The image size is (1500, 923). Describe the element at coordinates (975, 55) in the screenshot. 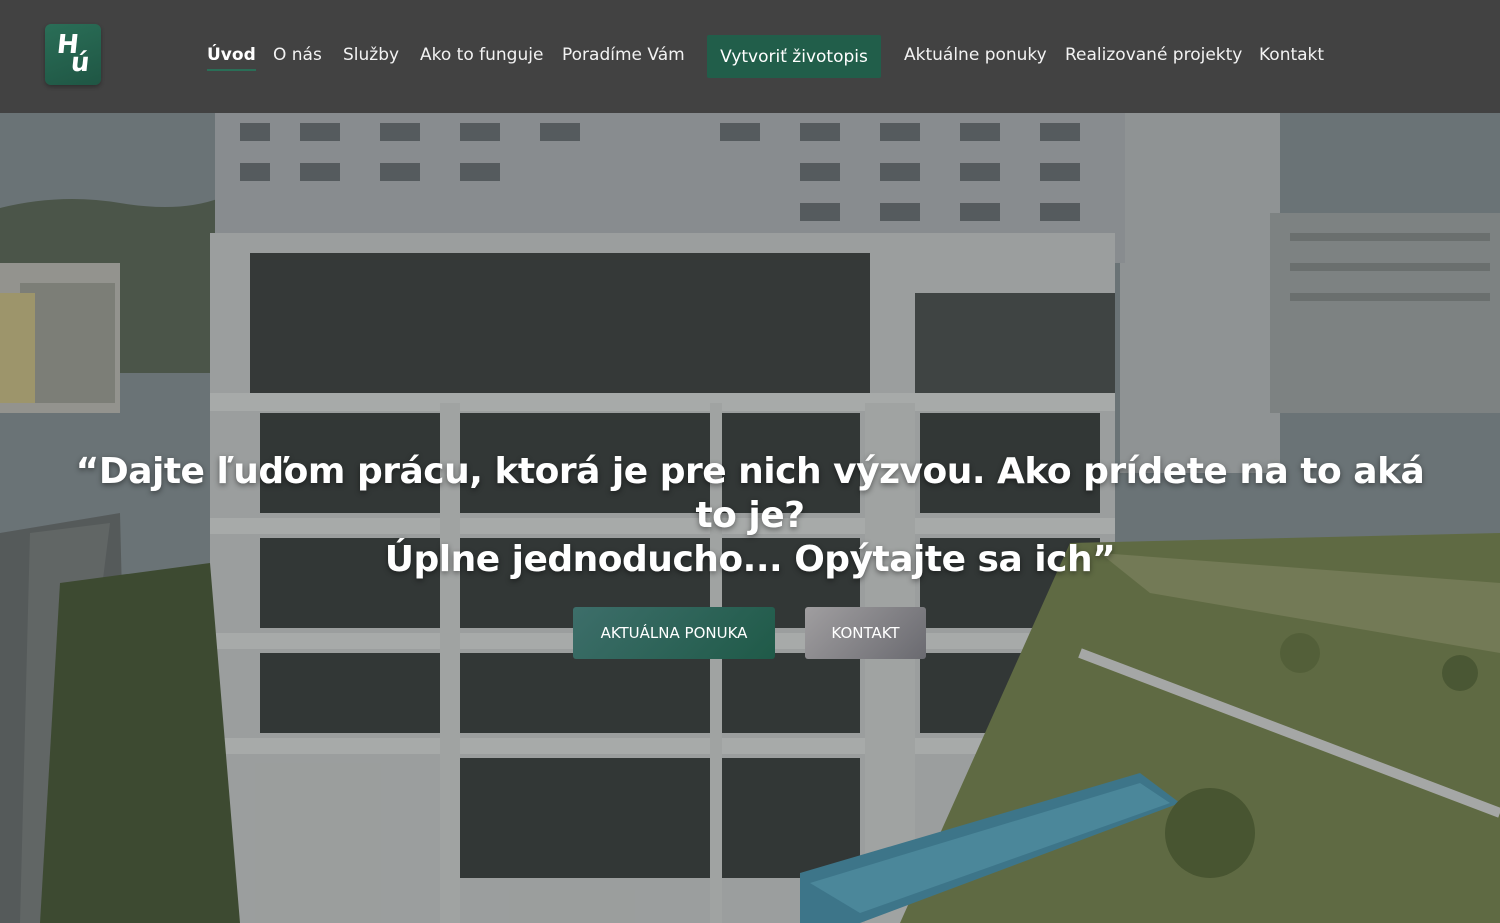

I see `nav-item-aktualne-ponuky: Aktuálne ponuky` at that location.